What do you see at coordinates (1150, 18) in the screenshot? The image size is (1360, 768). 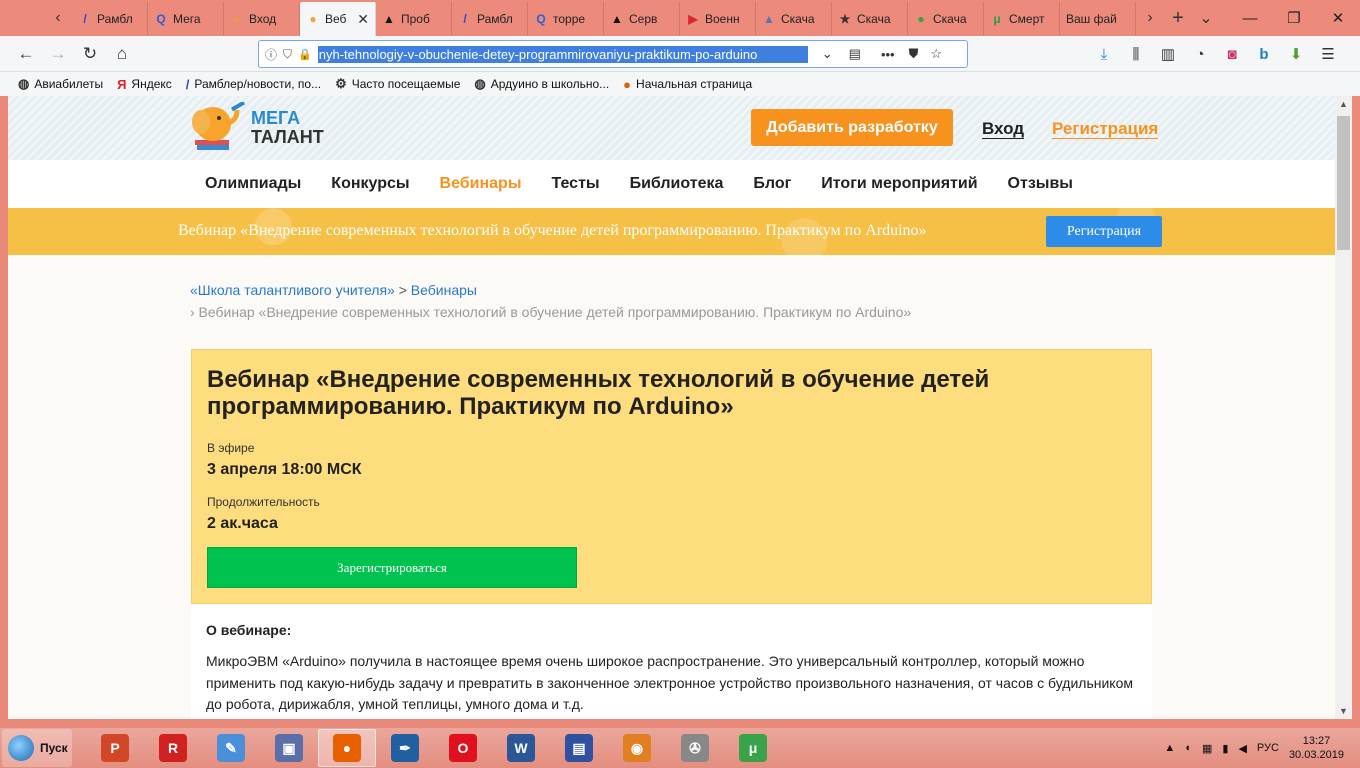 I see `tabs-scroll-right-icon: ›` at bounding box center [1150, 18].